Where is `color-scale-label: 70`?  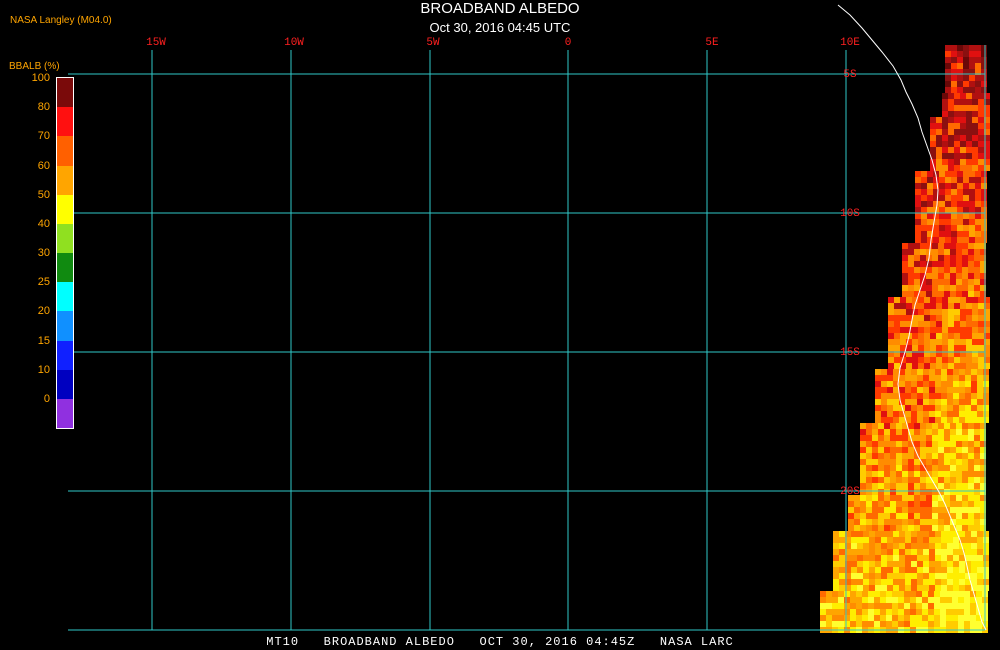
color-scale-label: 70 is located at coordinates (43, 136).